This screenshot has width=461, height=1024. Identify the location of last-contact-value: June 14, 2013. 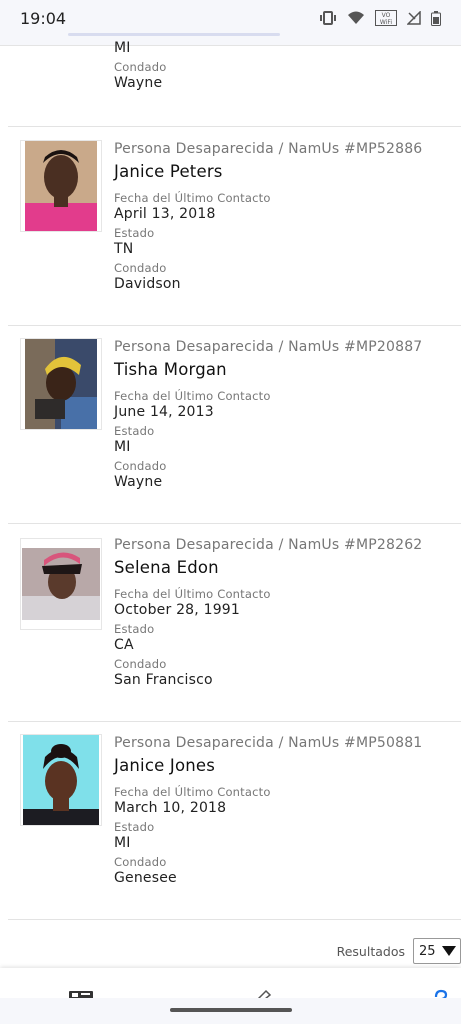
(164, 412).